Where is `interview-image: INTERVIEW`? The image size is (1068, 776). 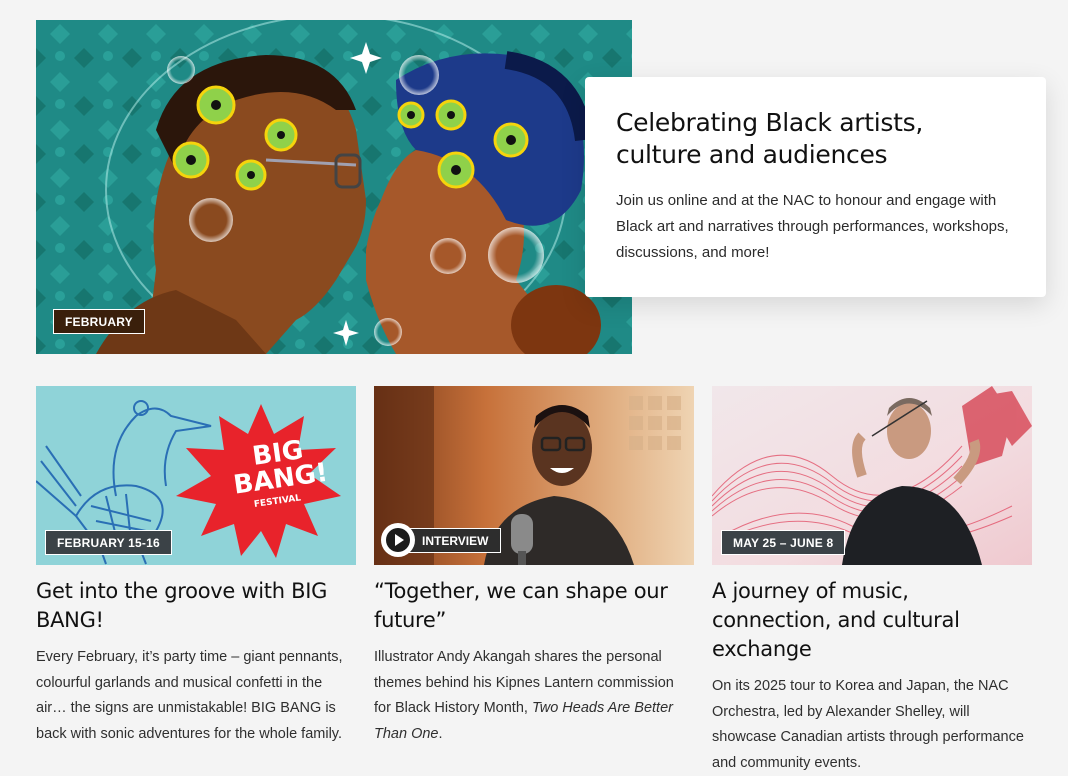
interview-image: INTERVIEW is located at coordinates (534, 475).